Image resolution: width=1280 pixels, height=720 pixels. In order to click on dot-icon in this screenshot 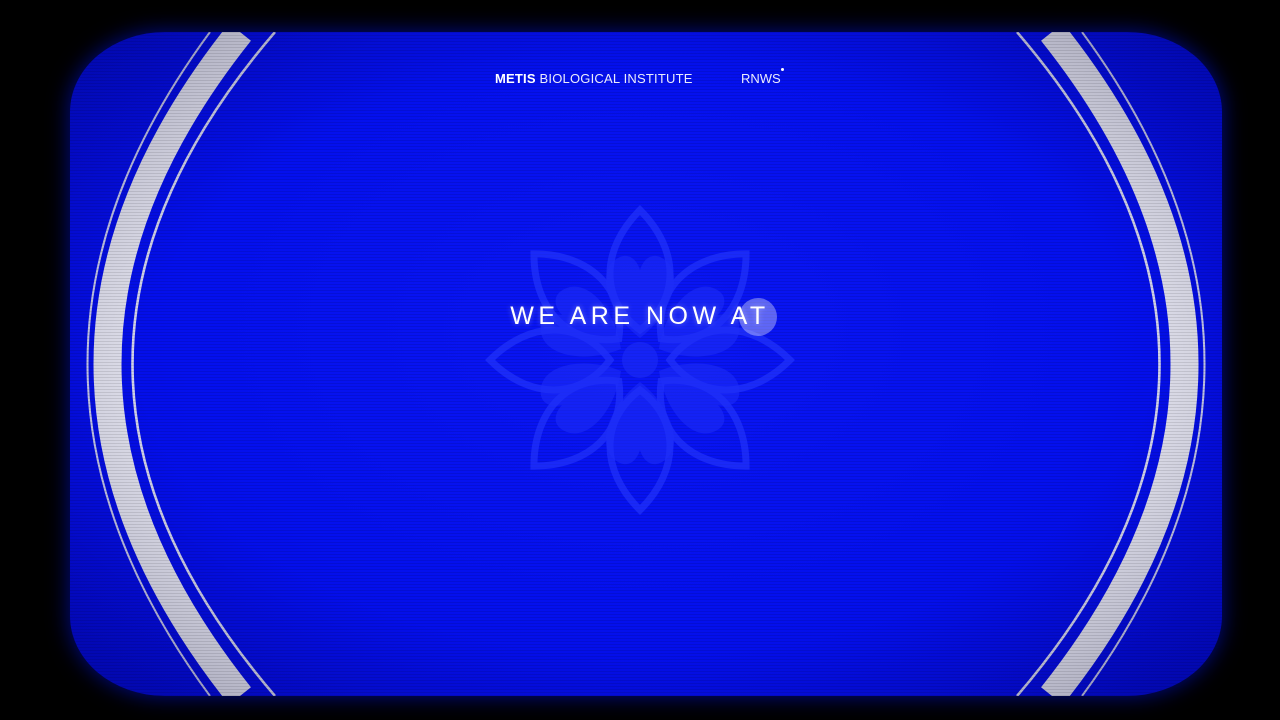, I will do `click(782, 69)`.